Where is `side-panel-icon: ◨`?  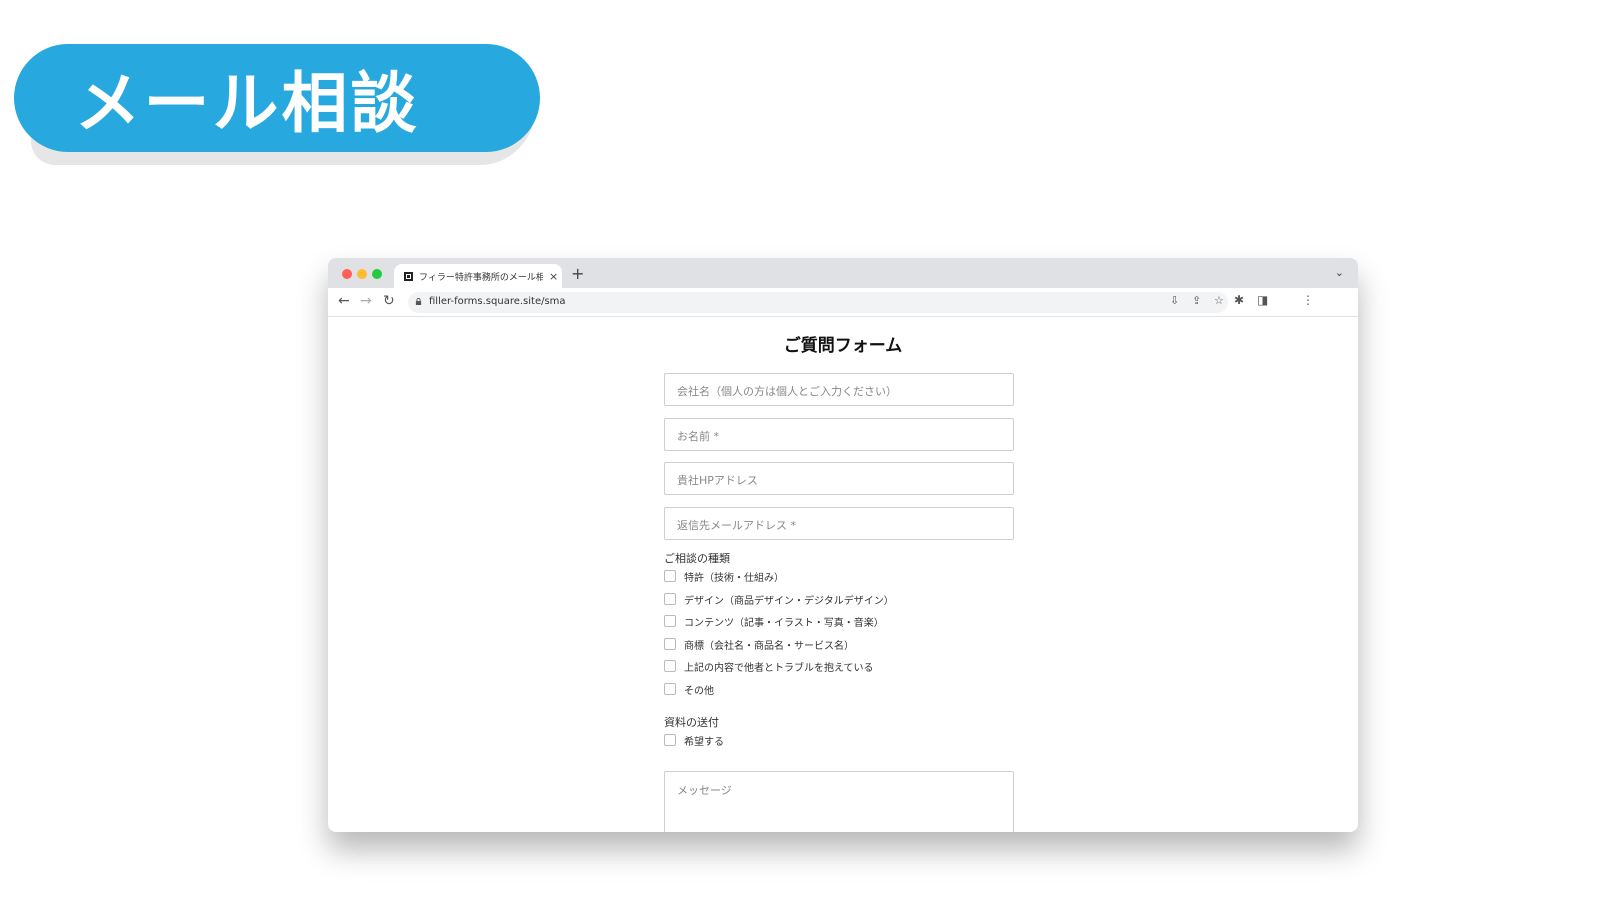 side-panel-icon: ◨ is located at coordinates (1262, 300).